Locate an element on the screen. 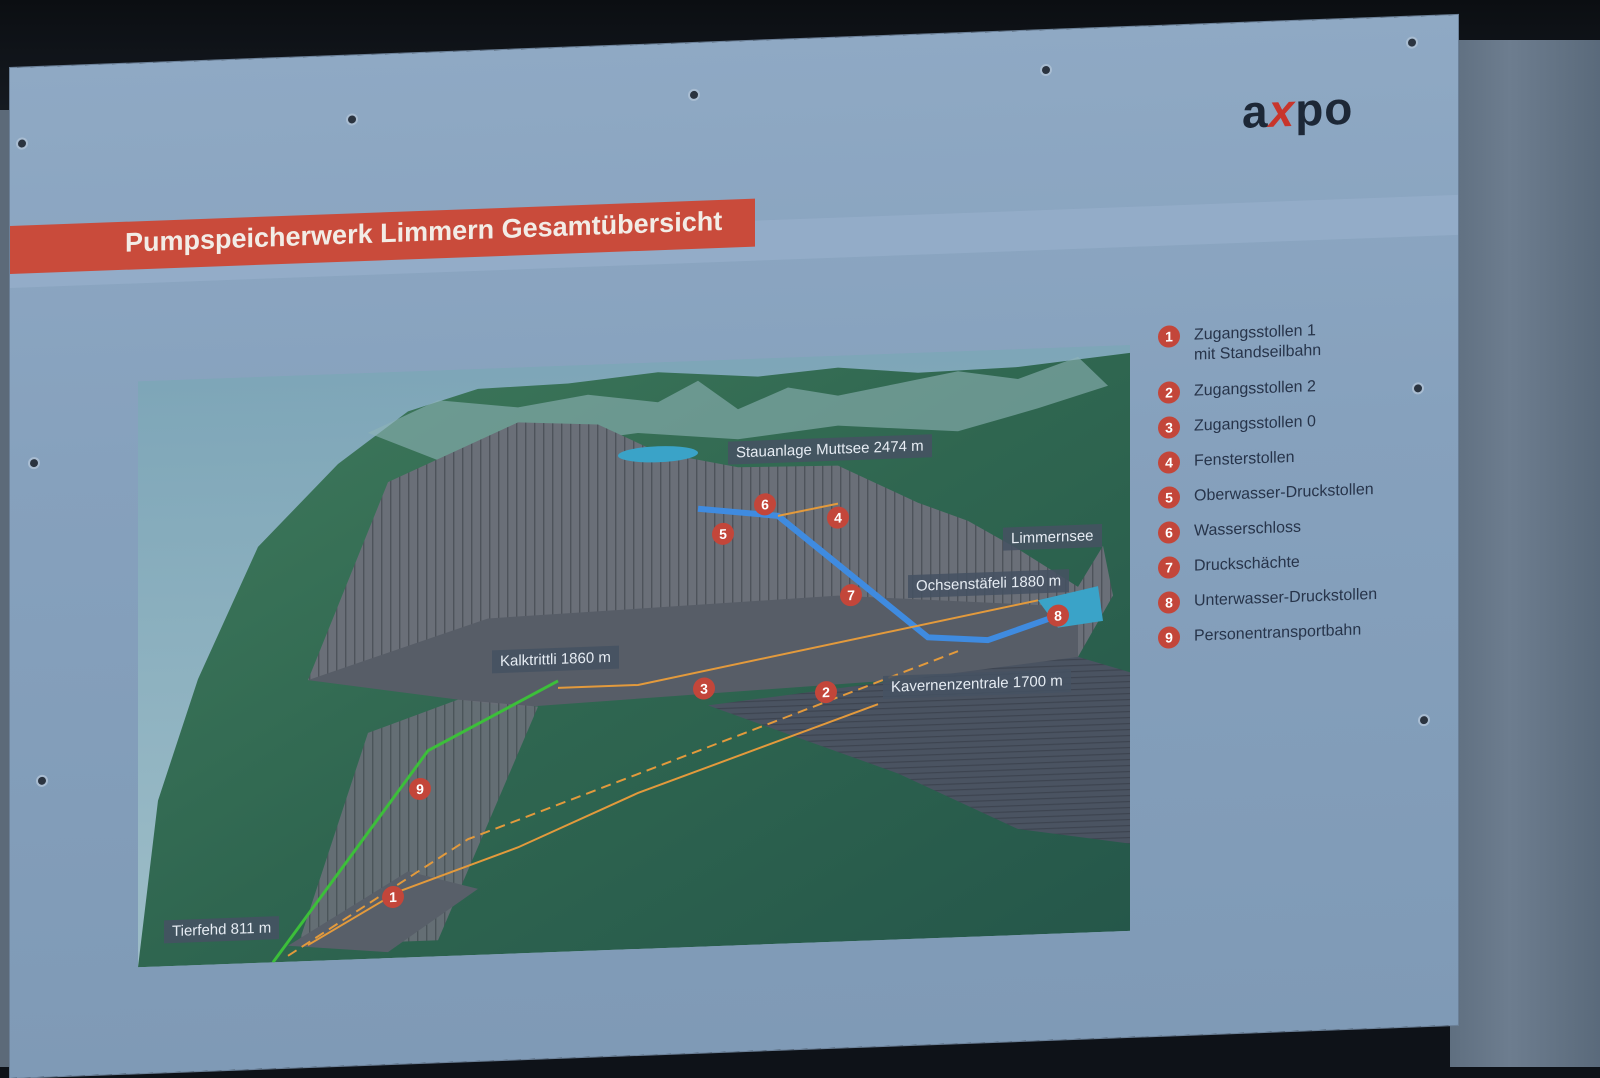 This screenshot has height=1078, width=1600. page-title: Pumpspeicherwerk Limmern Gesamtübersicht is located at coordinates (424, 231).